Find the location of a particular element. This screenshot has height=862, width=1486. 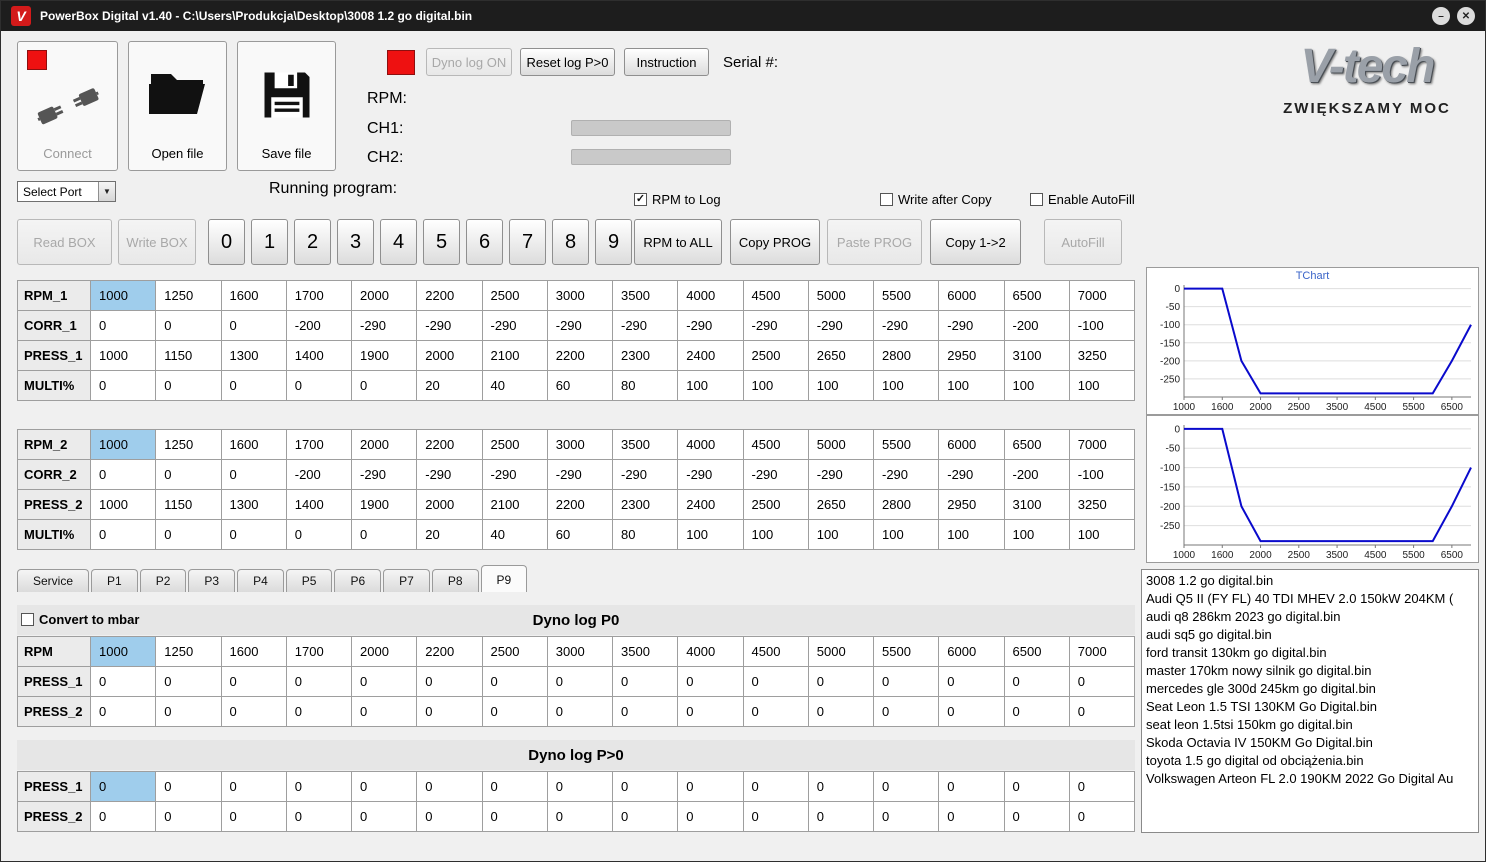

close-button: ✕ is located at coordinates (1466, 16).